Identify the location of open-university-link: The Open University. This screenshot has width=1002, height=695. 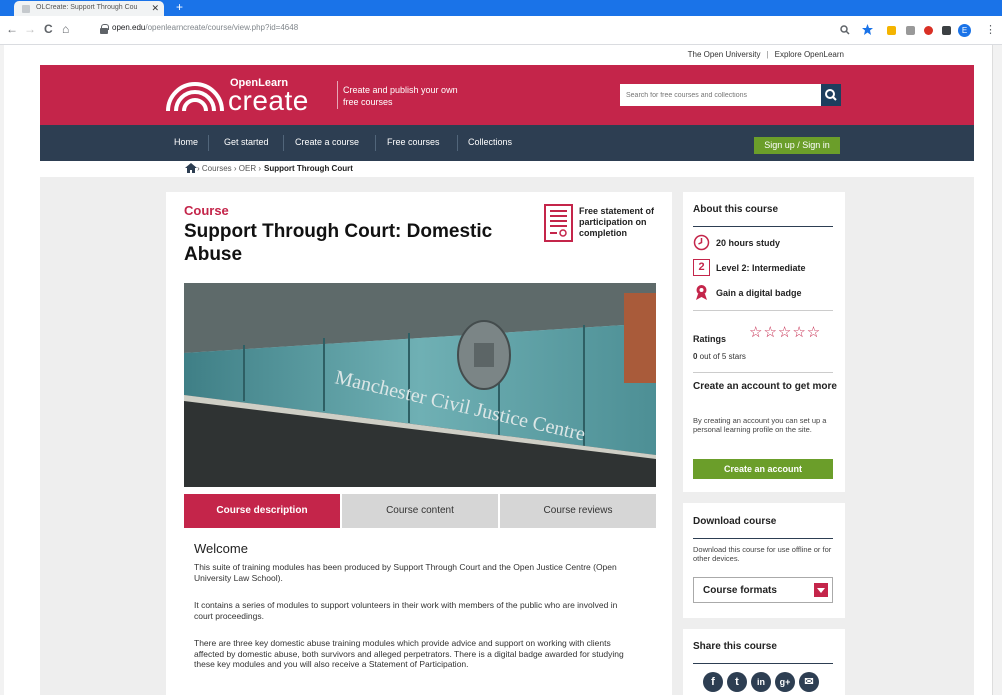
(724, 54).